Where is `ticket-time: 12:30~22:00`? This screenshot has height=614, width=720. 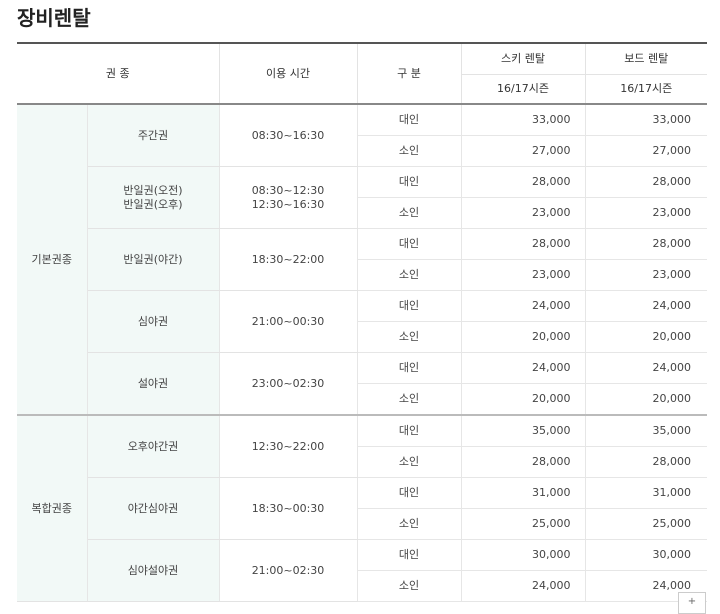 ticket-time: 12:30~22:00 is located at coordinates (288, 446).